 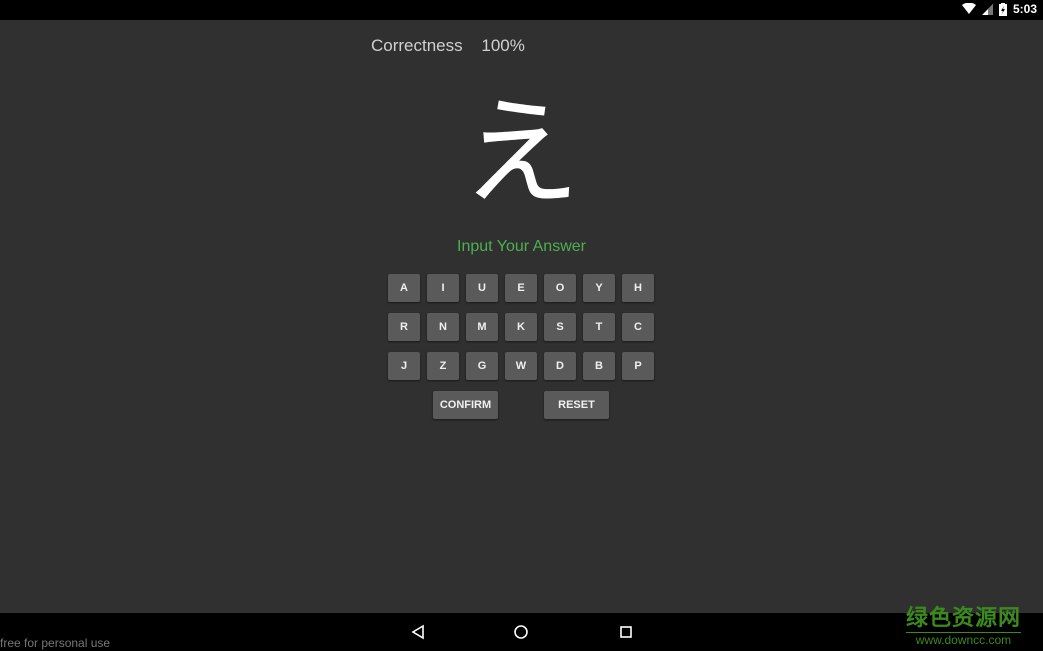 What do you see at coordinates (987, 9) in the screenshot?
I see `signal-icon` at bounding box center [987, 9].